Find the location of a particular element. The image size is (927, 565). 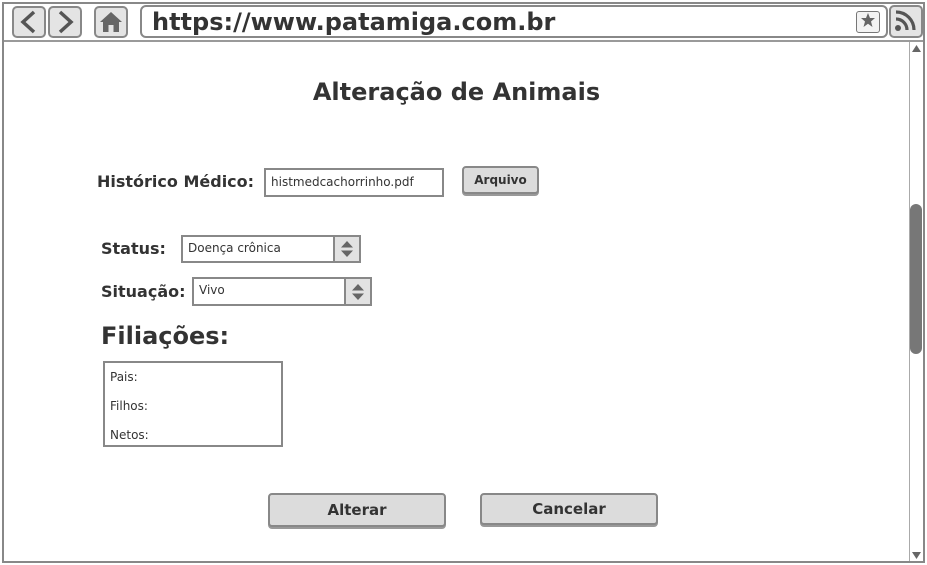

status-label: Status: is located at coordinates (133, 248).